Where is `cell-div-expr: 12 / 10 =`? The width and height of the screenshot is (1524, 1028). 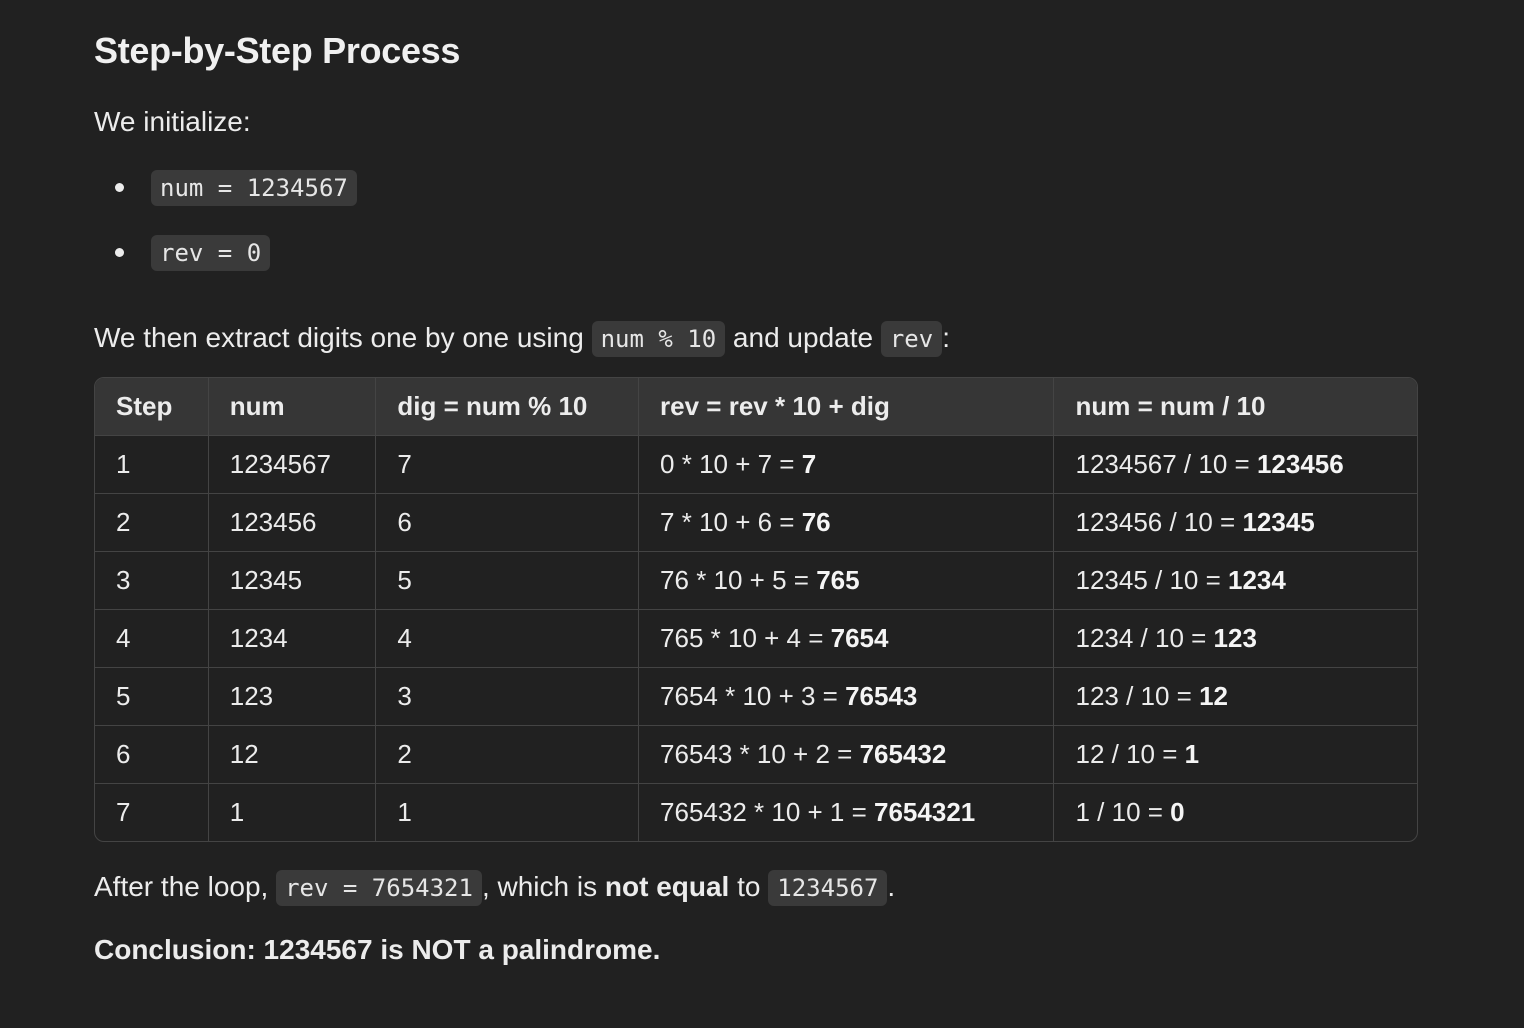 cell-div-expr: 12 / 10 = is located at coordinates (1130, 754).